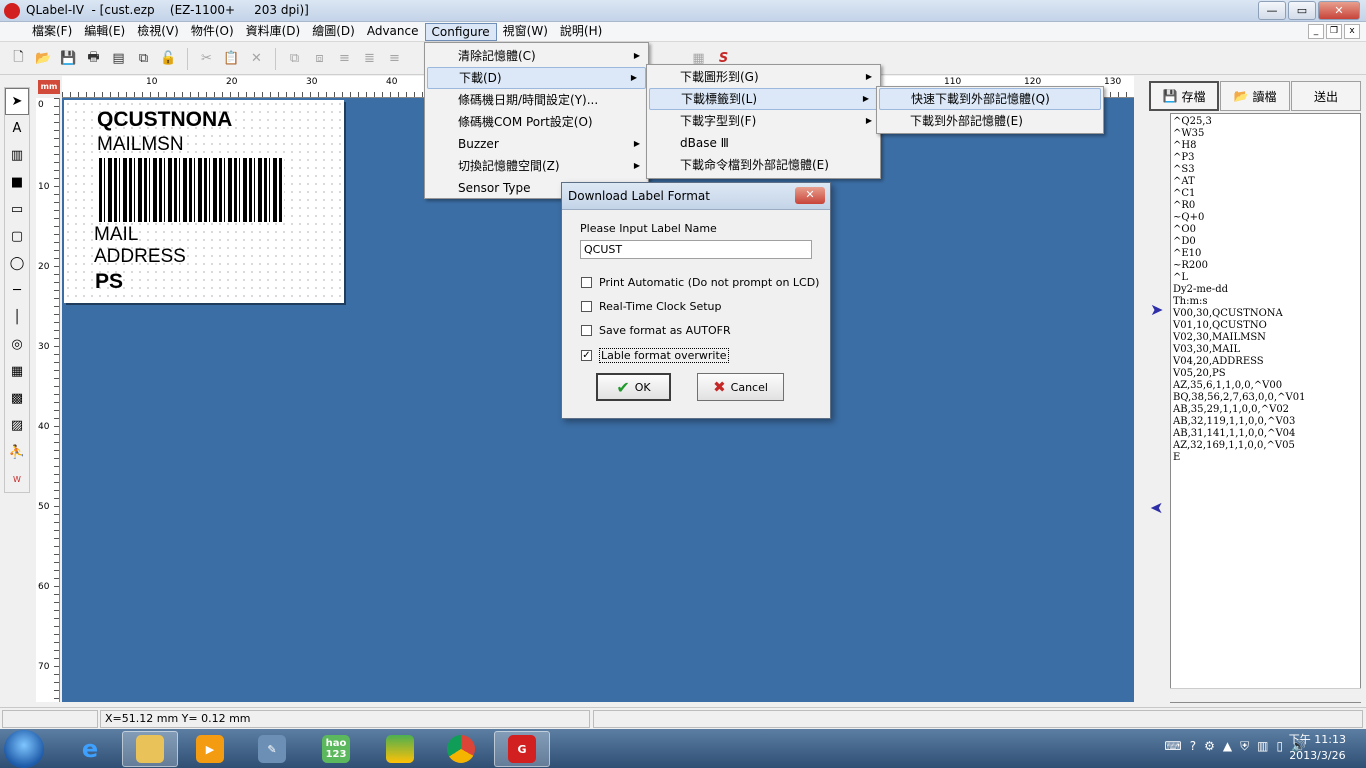  Describe the element at coordinates (17, 209) in the screenshot. I see `rect-tool-icon: ▭` at that location.